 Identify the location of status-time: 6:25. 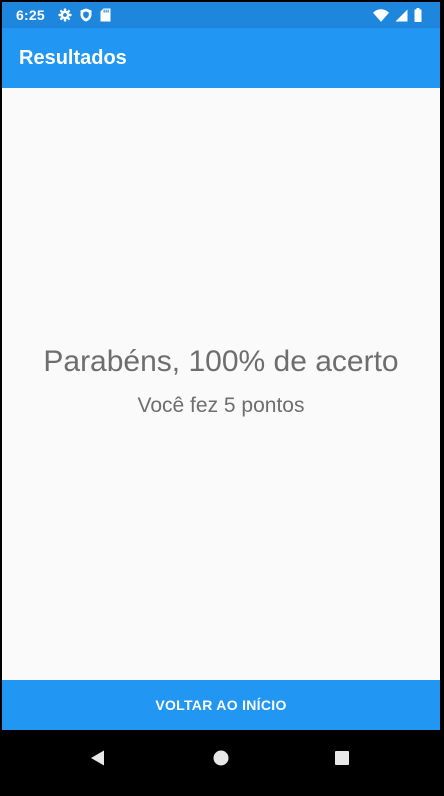
(30, 15).